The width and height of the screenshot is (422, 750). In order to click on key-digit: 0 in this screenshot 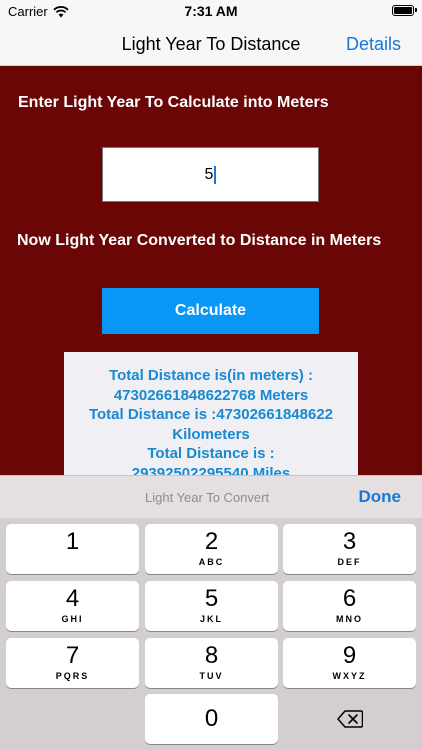, I will do `click(211, 718)`.